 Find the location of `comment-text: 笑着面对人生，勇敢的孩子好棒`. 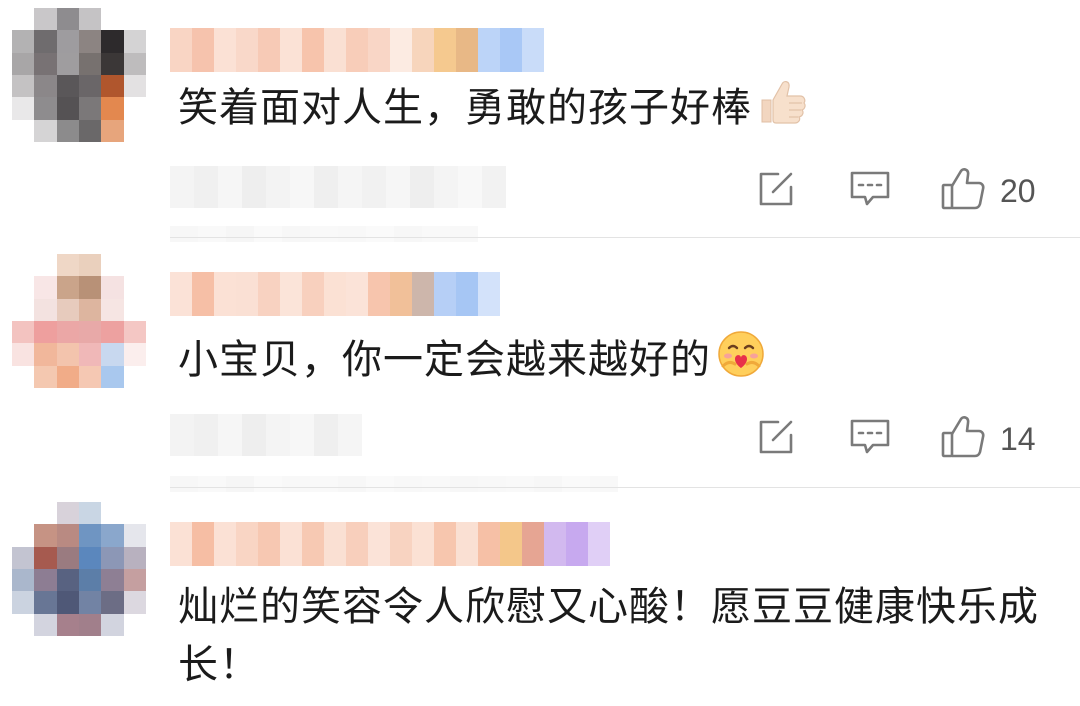

comment-text: 笑着面对人生，勇敢的孩子好棒 is located at coordinates (493, 110).